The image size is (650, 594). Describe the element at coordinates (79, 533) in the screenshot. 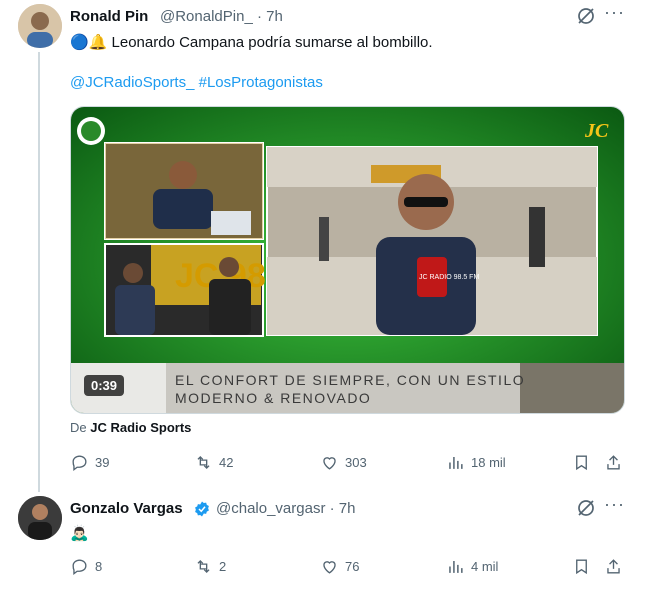

I see `tweet-emoji: 🙇🏻‍♂️` at that location.